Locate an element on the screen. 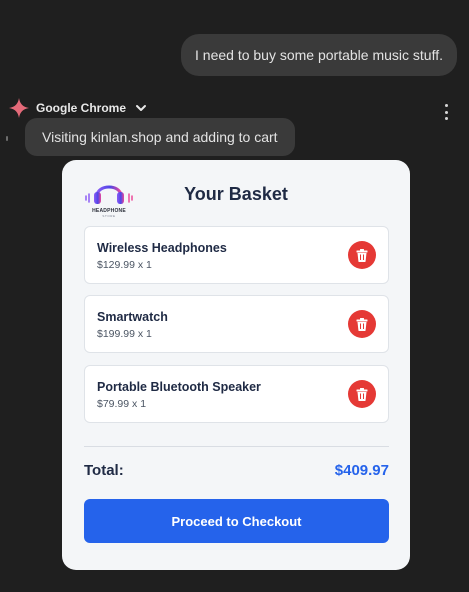 Image resolution: width=469 pixels, height=592 pixels. logo-subtext: STORE is located at coordinates (109, 216).